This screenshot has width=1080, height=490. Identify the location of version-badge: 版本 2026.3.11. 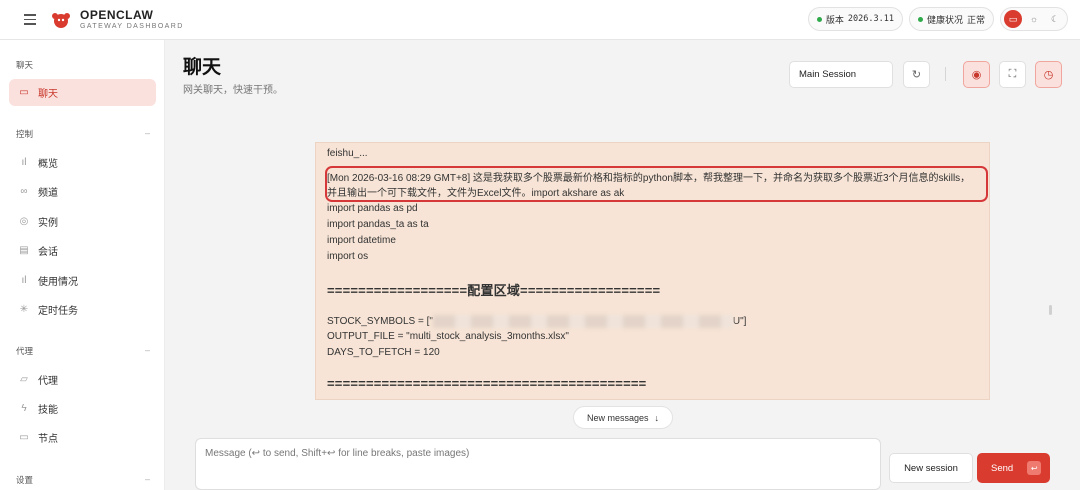
(855, 19).